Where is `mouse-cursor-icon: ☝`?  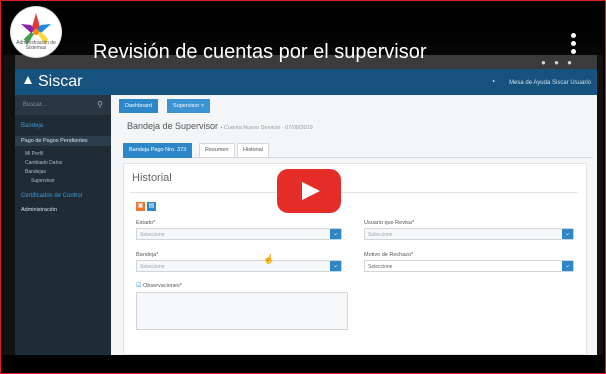 mouse-cursor-icon: ☝ is located at coordinates (269, 259).